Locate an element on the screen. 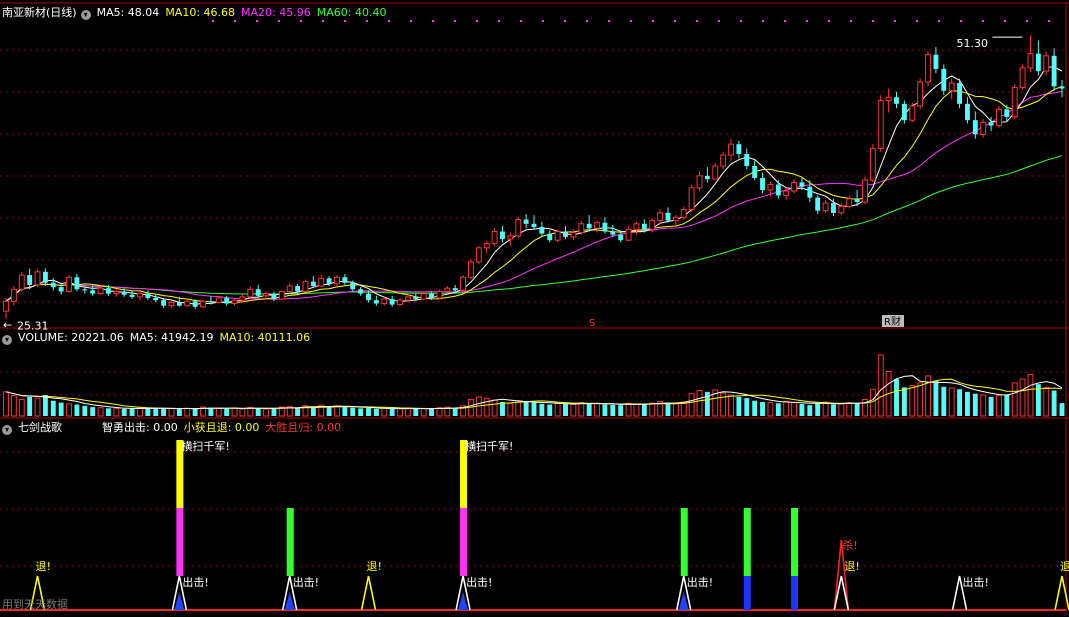 This screenshot has width=1069, height=617. sweep-bar-magenta is located at coordinates (180, 542).